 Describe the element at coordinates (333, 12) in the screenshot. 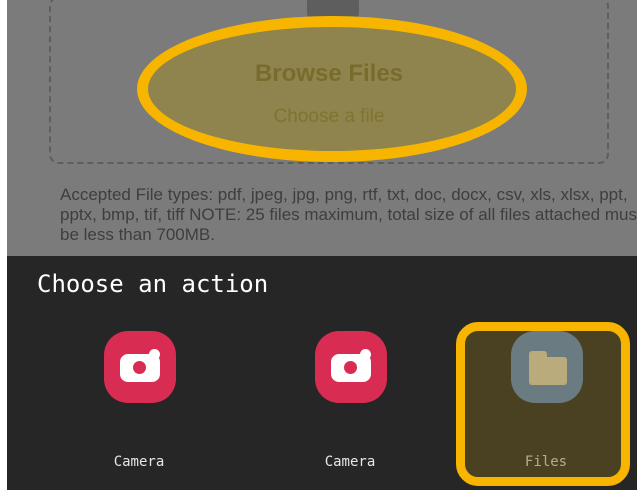

I see `upload-icon` at that location.